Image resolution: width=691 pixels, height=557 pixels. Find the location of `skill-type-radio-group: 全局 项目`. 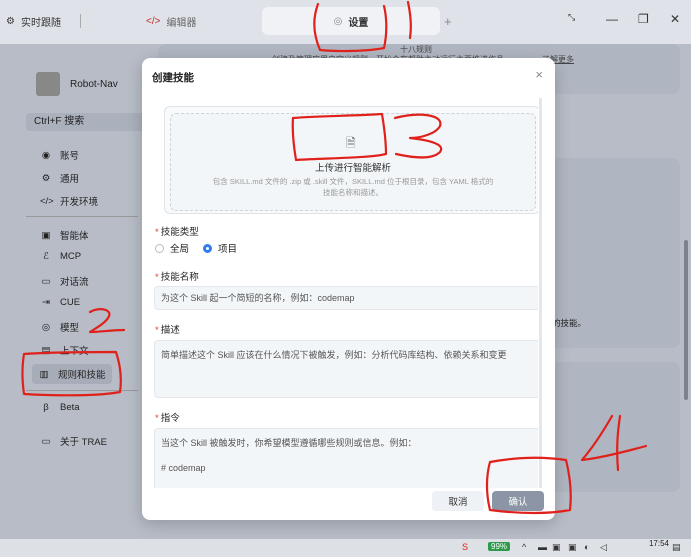

skill-type-radio-group: 全局 项目 is located at coordinates (196, 248).